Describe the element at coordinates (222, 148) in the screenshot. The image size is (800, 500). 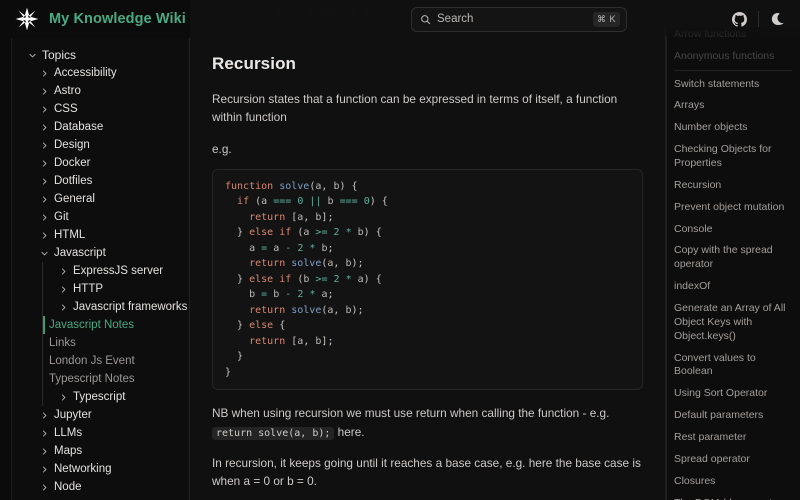
I see `eg-paragraph: e.g.` at that location.